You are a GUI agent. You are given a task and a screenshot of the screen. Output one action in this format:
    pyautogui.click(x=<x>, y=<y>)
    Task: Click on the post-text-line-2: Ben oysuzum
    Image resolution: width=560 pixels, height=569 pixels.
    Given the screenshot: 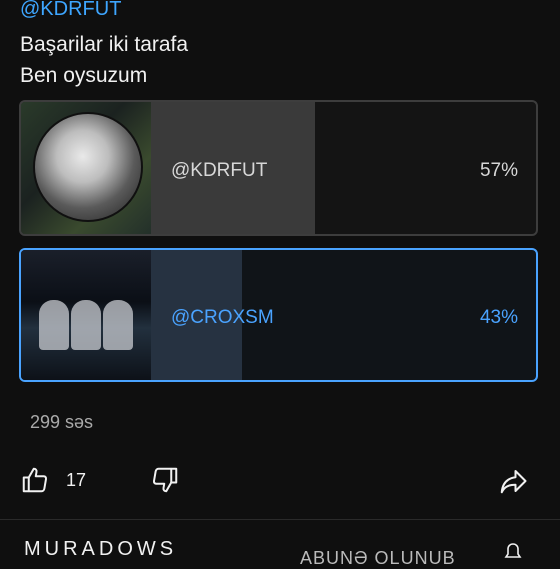 What is the action you would take?
    pyautogui.click(x=84, y=75)
    